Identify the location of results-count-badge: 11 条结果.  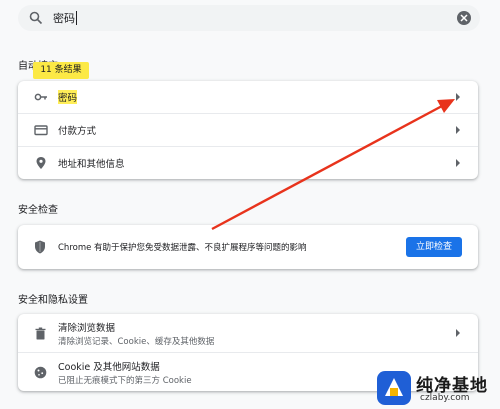
(61, 70).